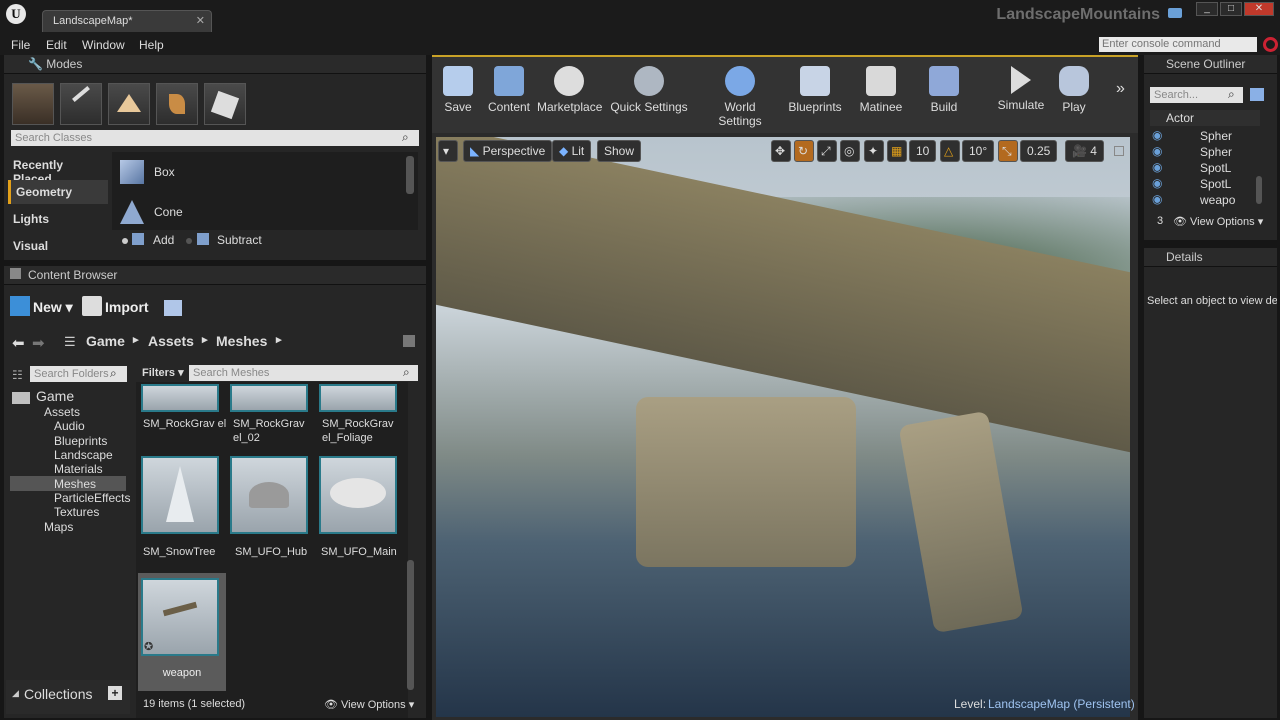 This screenshot has width=1280, height=720. What do you see at coordinates (186, 424) in the screenshot?
I see `asset-name: SM_RockGrav el` at bounding box center [186, 424].